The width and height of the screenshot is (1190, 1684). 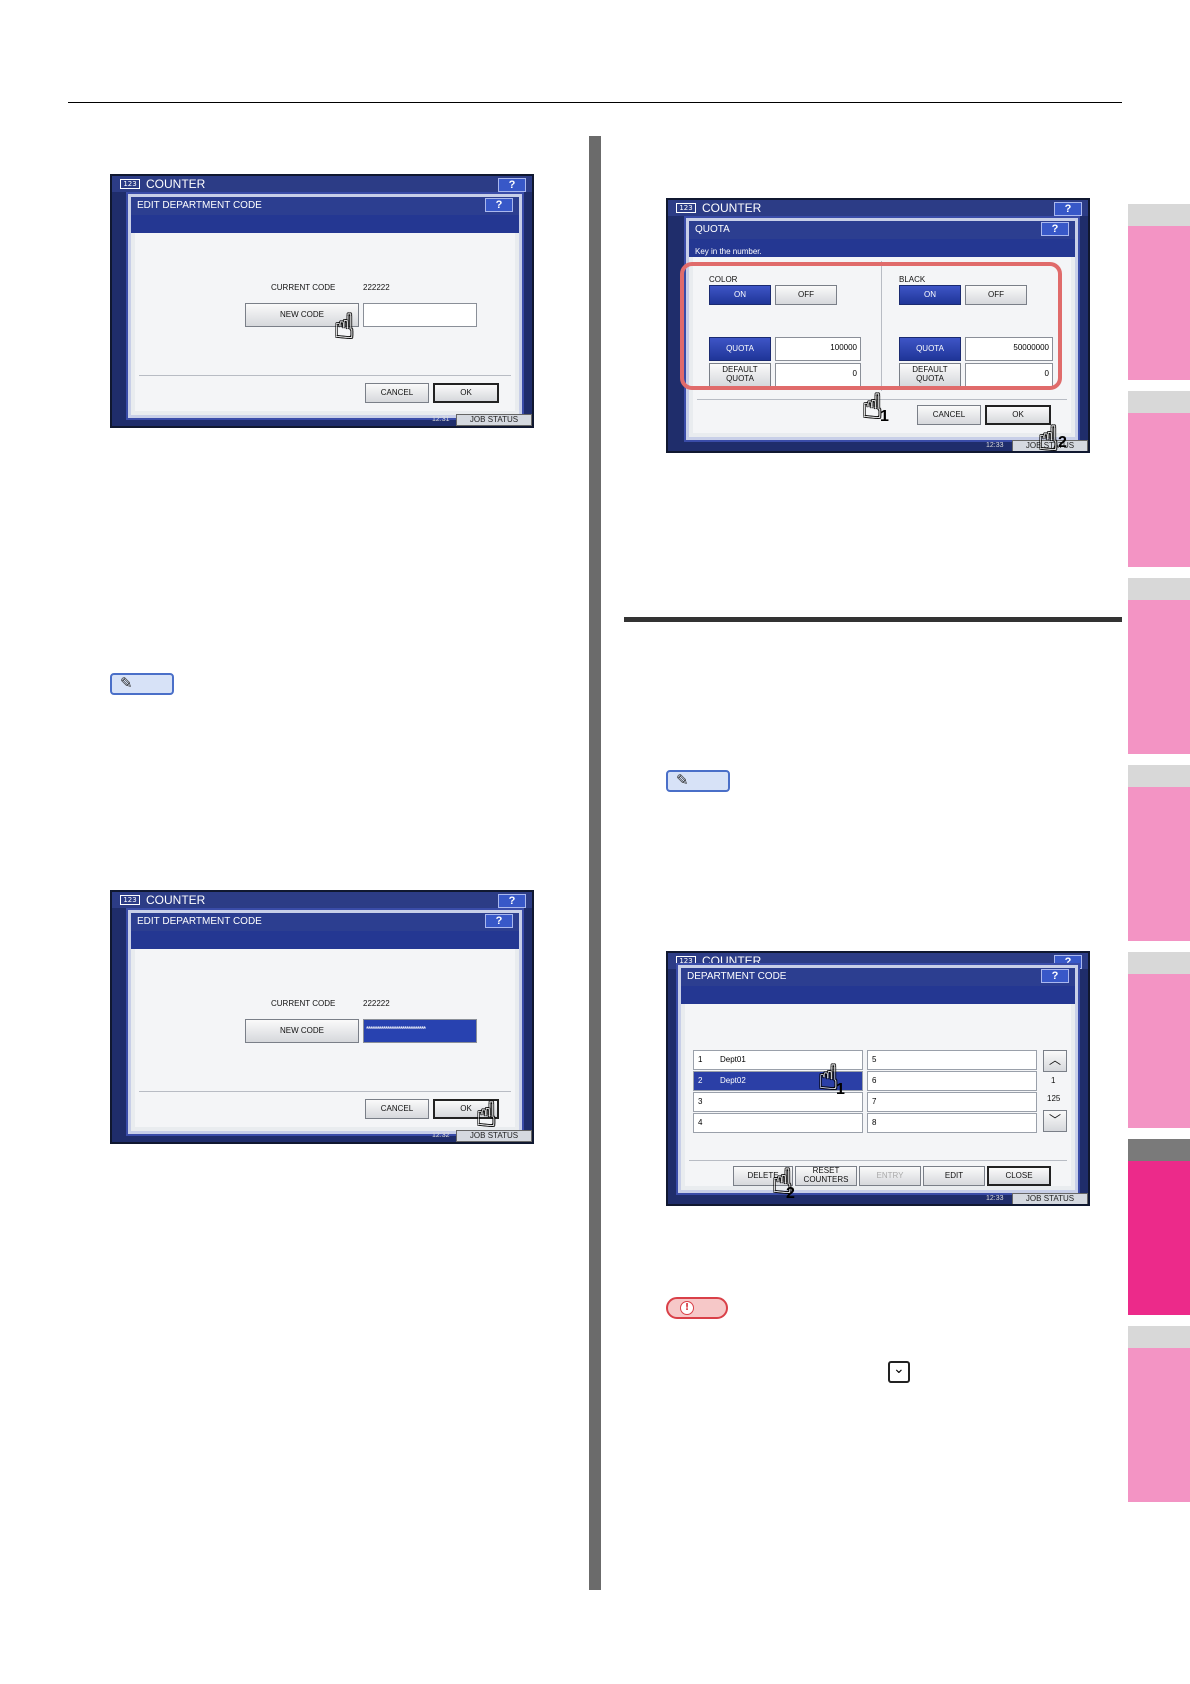 What do you see at coordinates (595, 863) in the screenshot?
I see `column-divider` at bounding box center [595, 863].